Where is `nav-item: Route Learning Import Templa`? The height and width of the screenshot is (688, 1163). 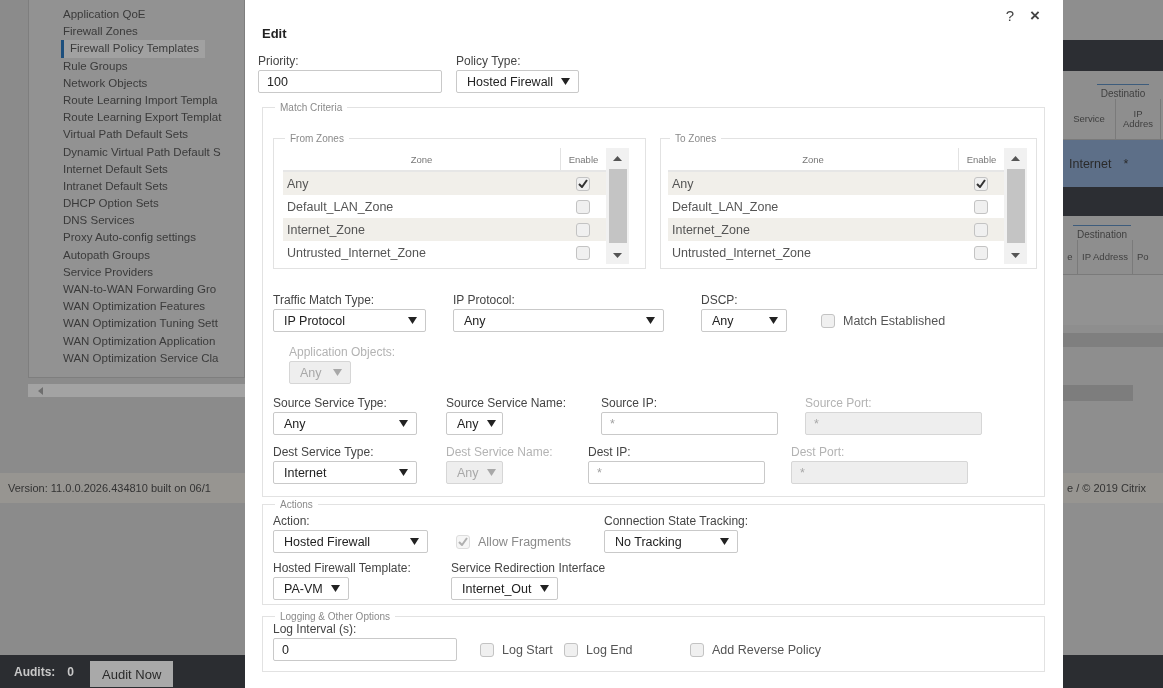 nav-item: Route Learning Import Templa is located at coordinates (143, 100).